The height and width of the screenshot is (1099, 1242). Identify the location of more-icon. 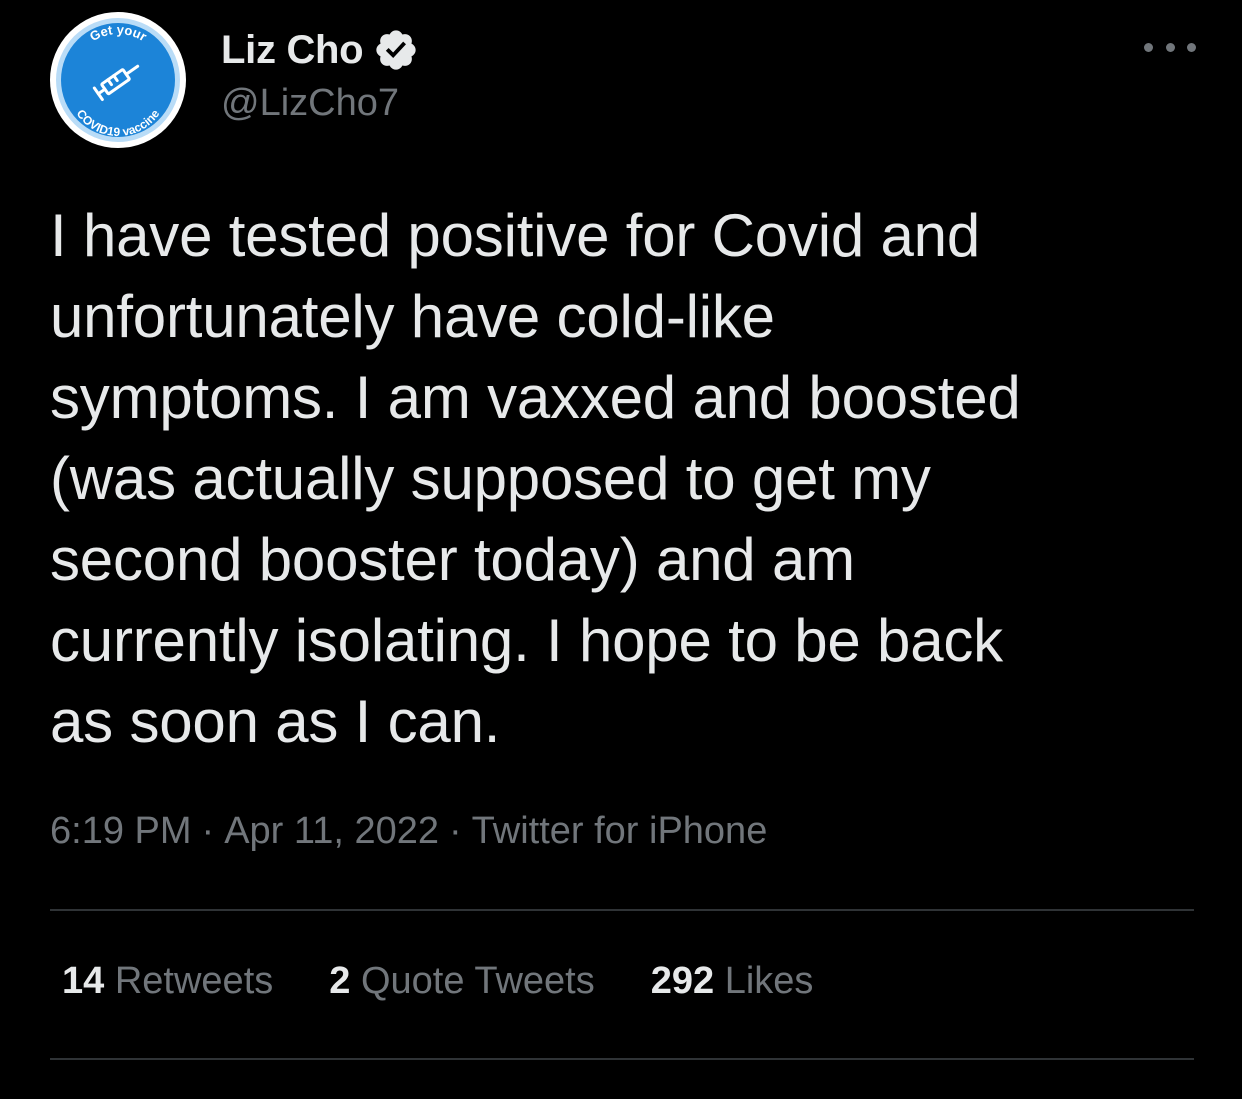
(1170, 47).